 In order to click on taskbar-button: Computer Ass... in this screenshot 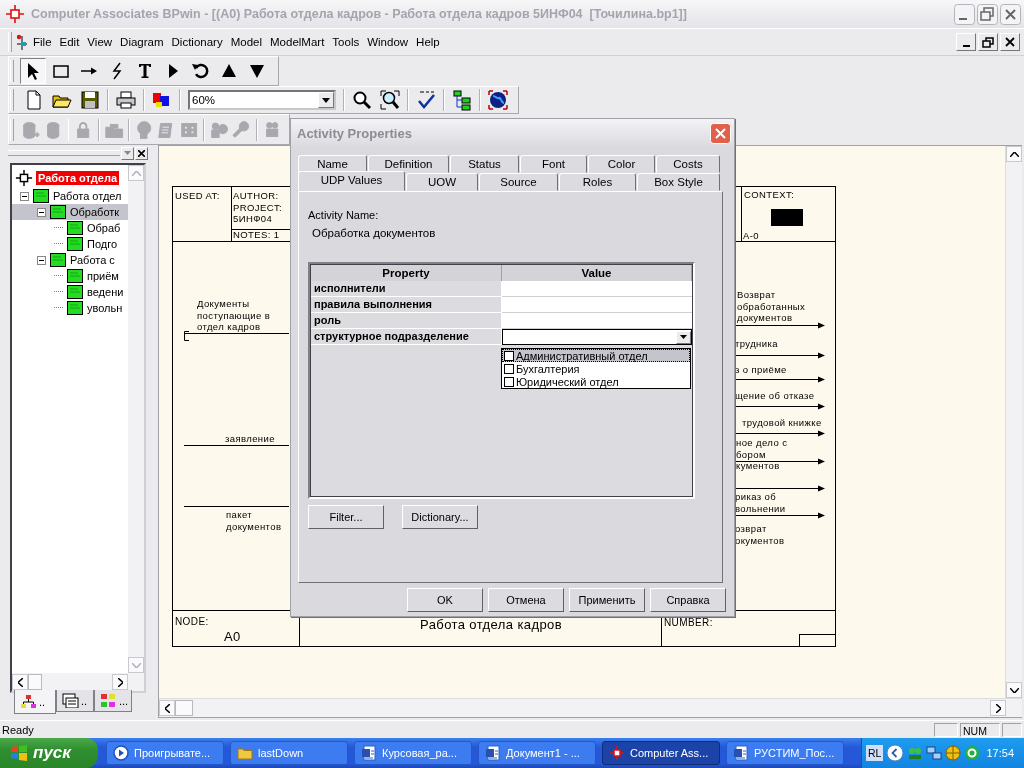, I will do `click(661, 753)`.